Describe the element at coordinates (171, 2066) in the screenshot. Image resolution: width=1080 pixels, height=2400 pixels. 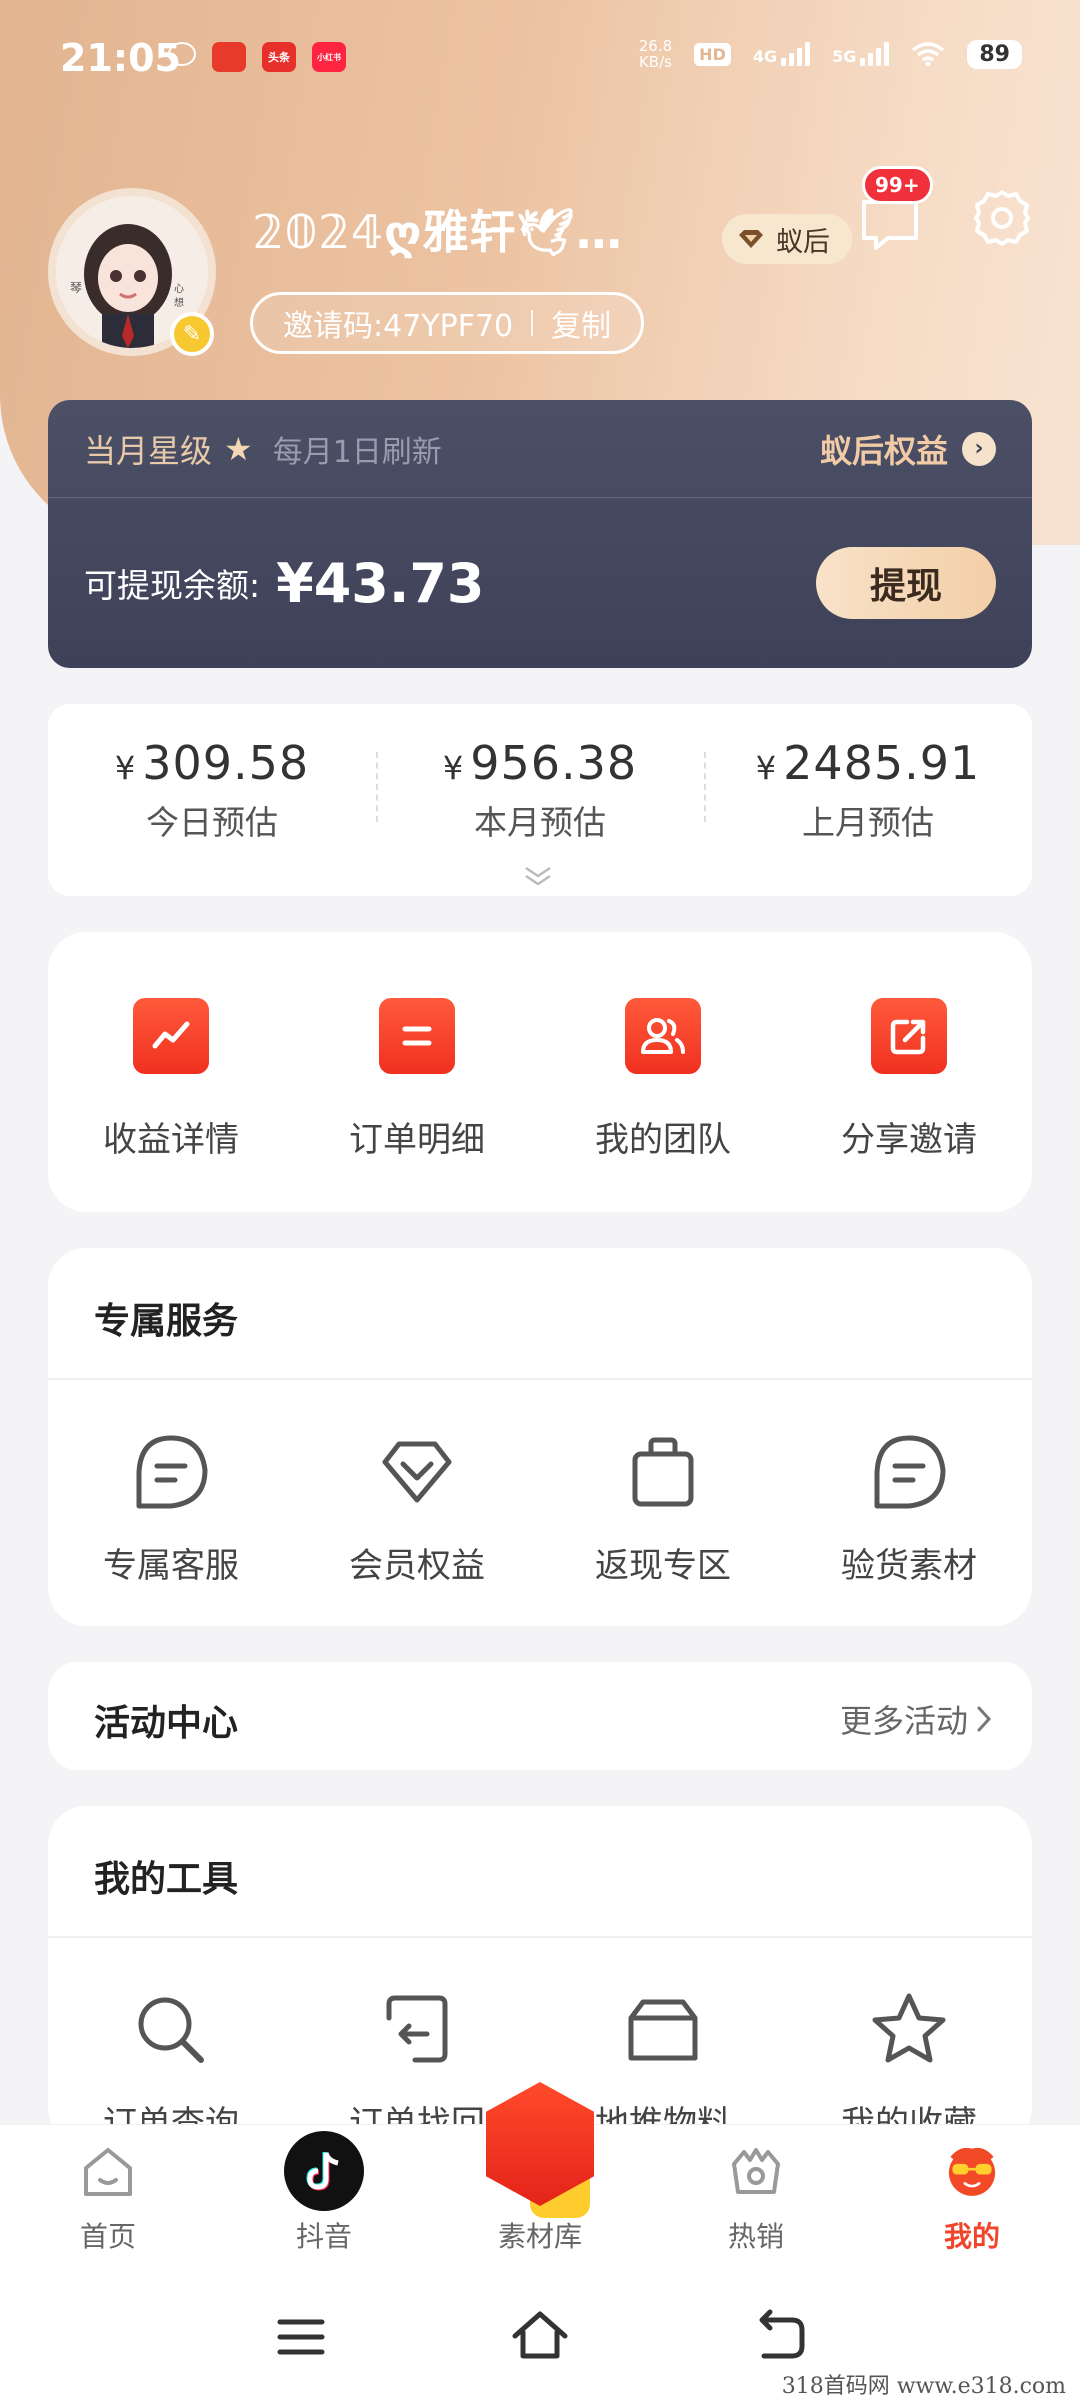
I see `tool-order-query: 订单查询` at that location.